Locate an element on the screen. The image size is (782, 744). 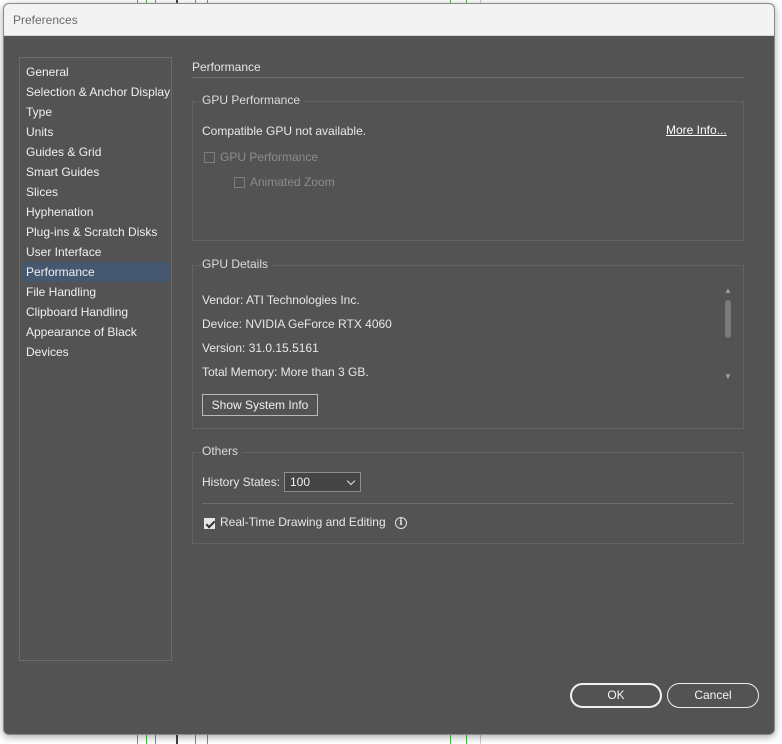
sidebar-item-appearance-of-black: Appearance of Black is located at coordinates (95, 332).